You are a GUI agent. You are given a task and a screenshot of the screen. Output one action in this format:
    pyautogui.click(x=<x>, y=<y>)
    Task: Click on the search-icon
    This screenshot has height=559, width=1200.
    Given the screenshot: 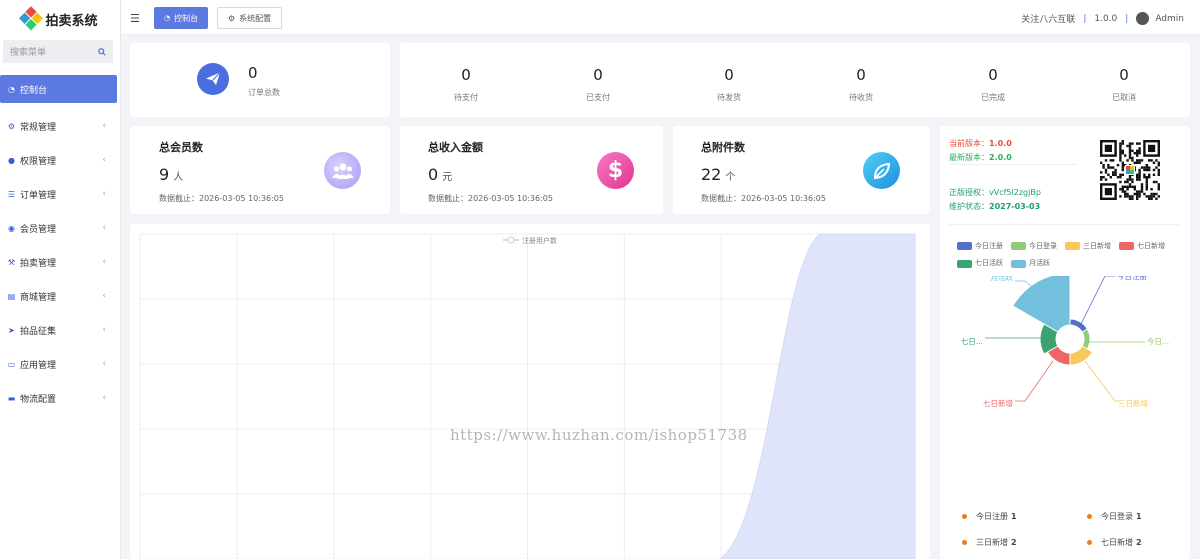 What is the action you would take?
    pyautogui.click(x=102, y=51)
    